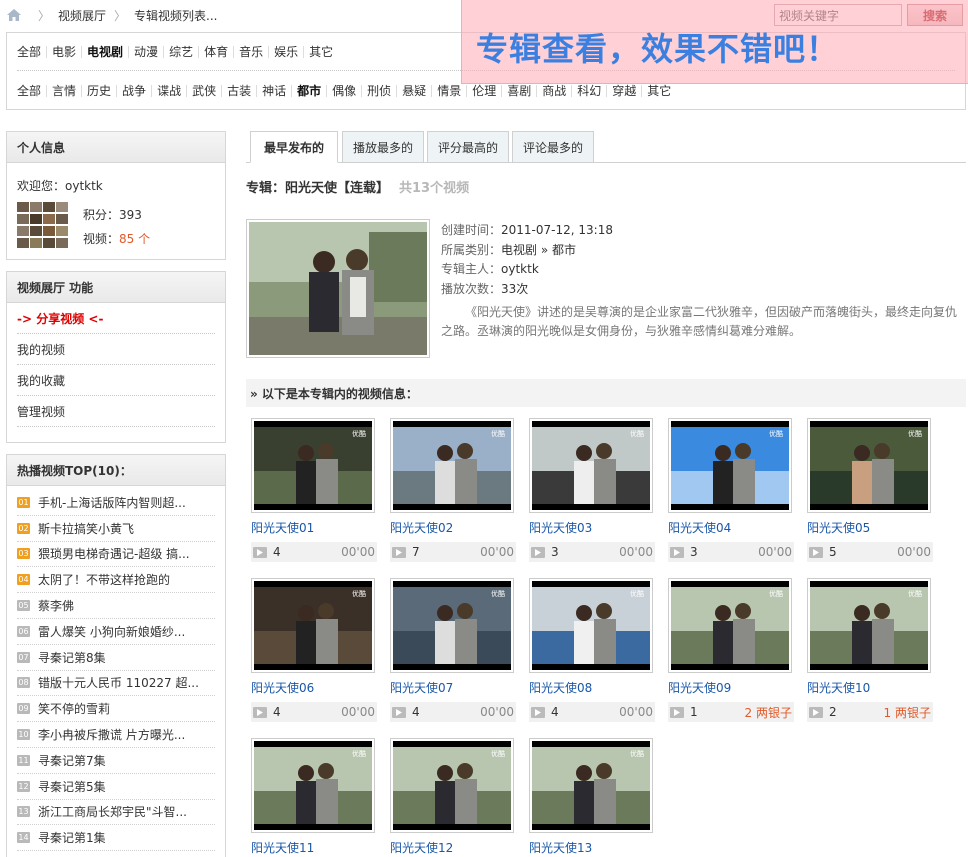 This screenshot has width=968, height=857. Describe the element at coordinates (870, 527) in the screenshot. I see `video-title-link: 阳光天使05` at that location.